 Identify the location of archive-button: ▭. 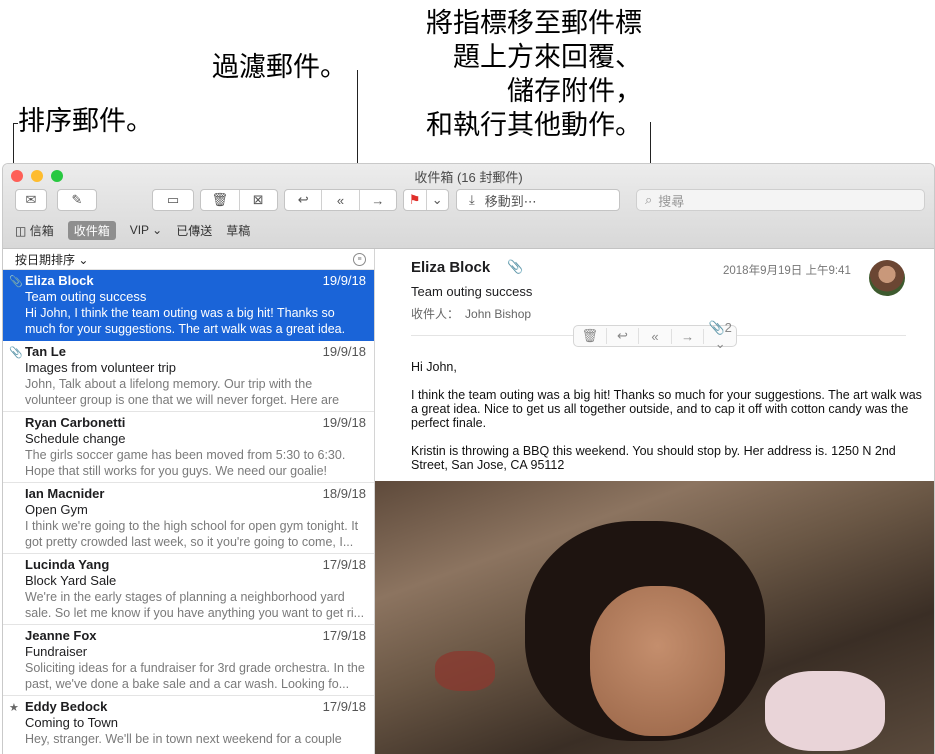
(173, 200).